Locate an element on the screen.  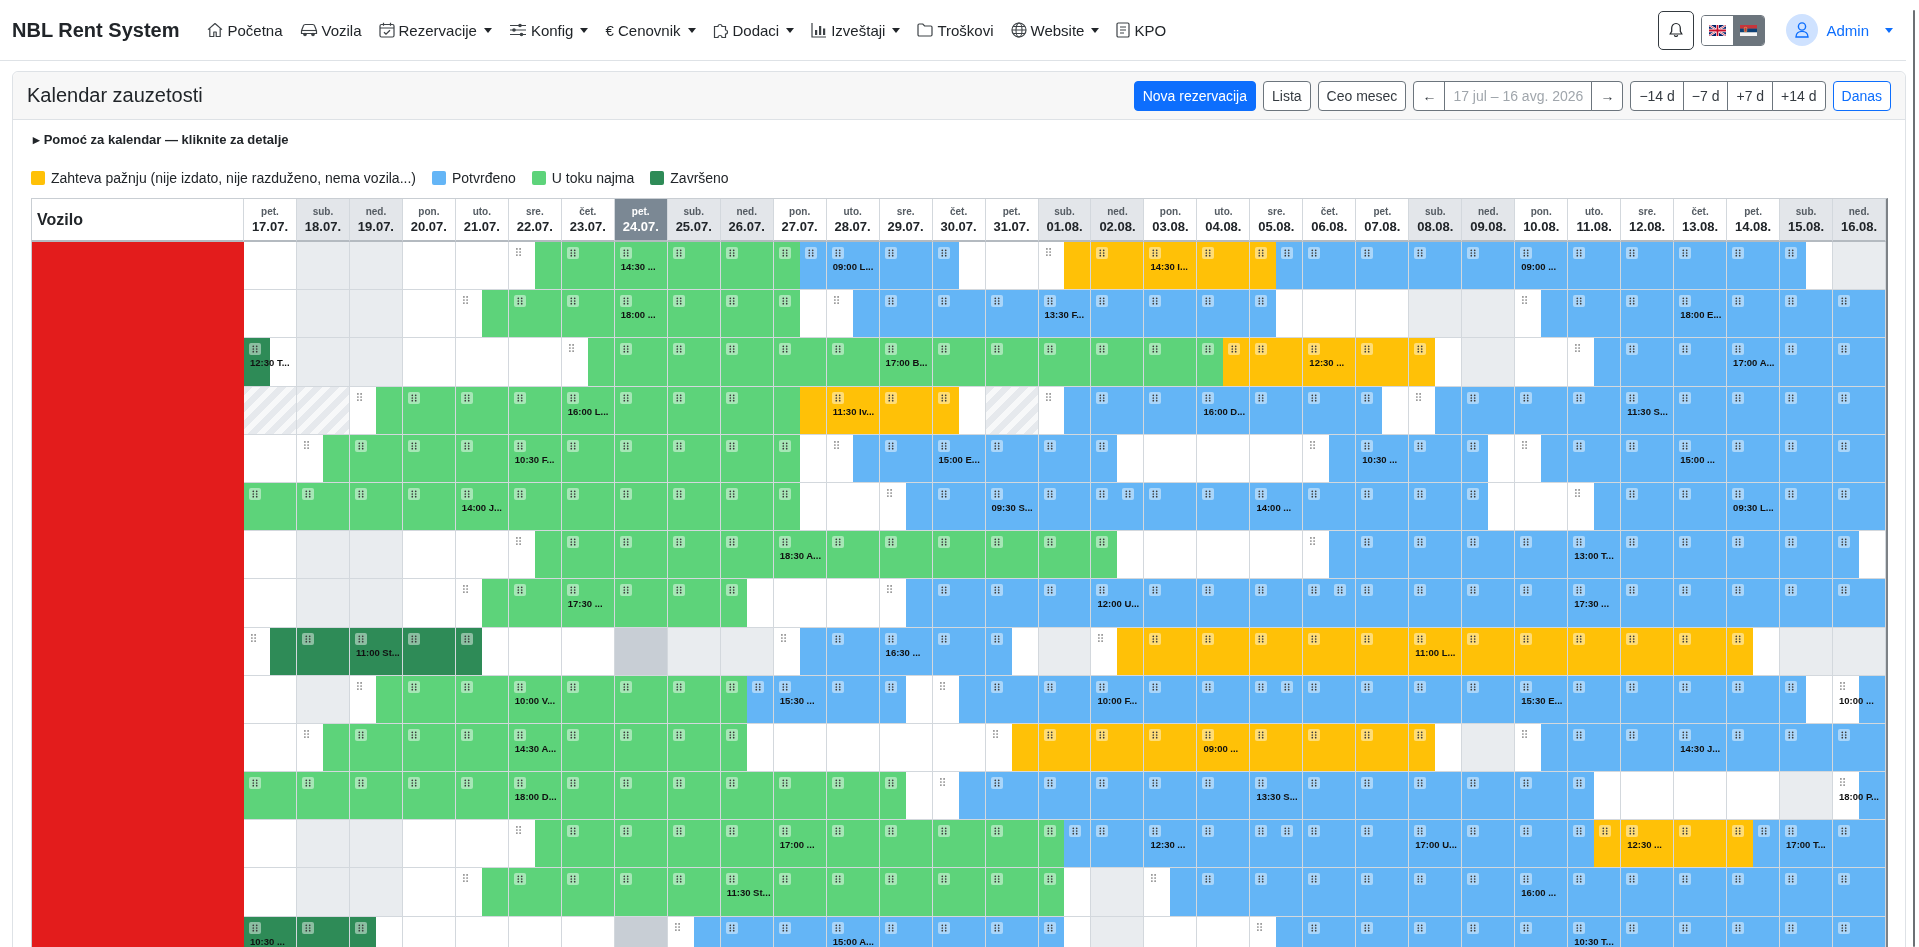
booking-bar is located at coordinates (282, 651).